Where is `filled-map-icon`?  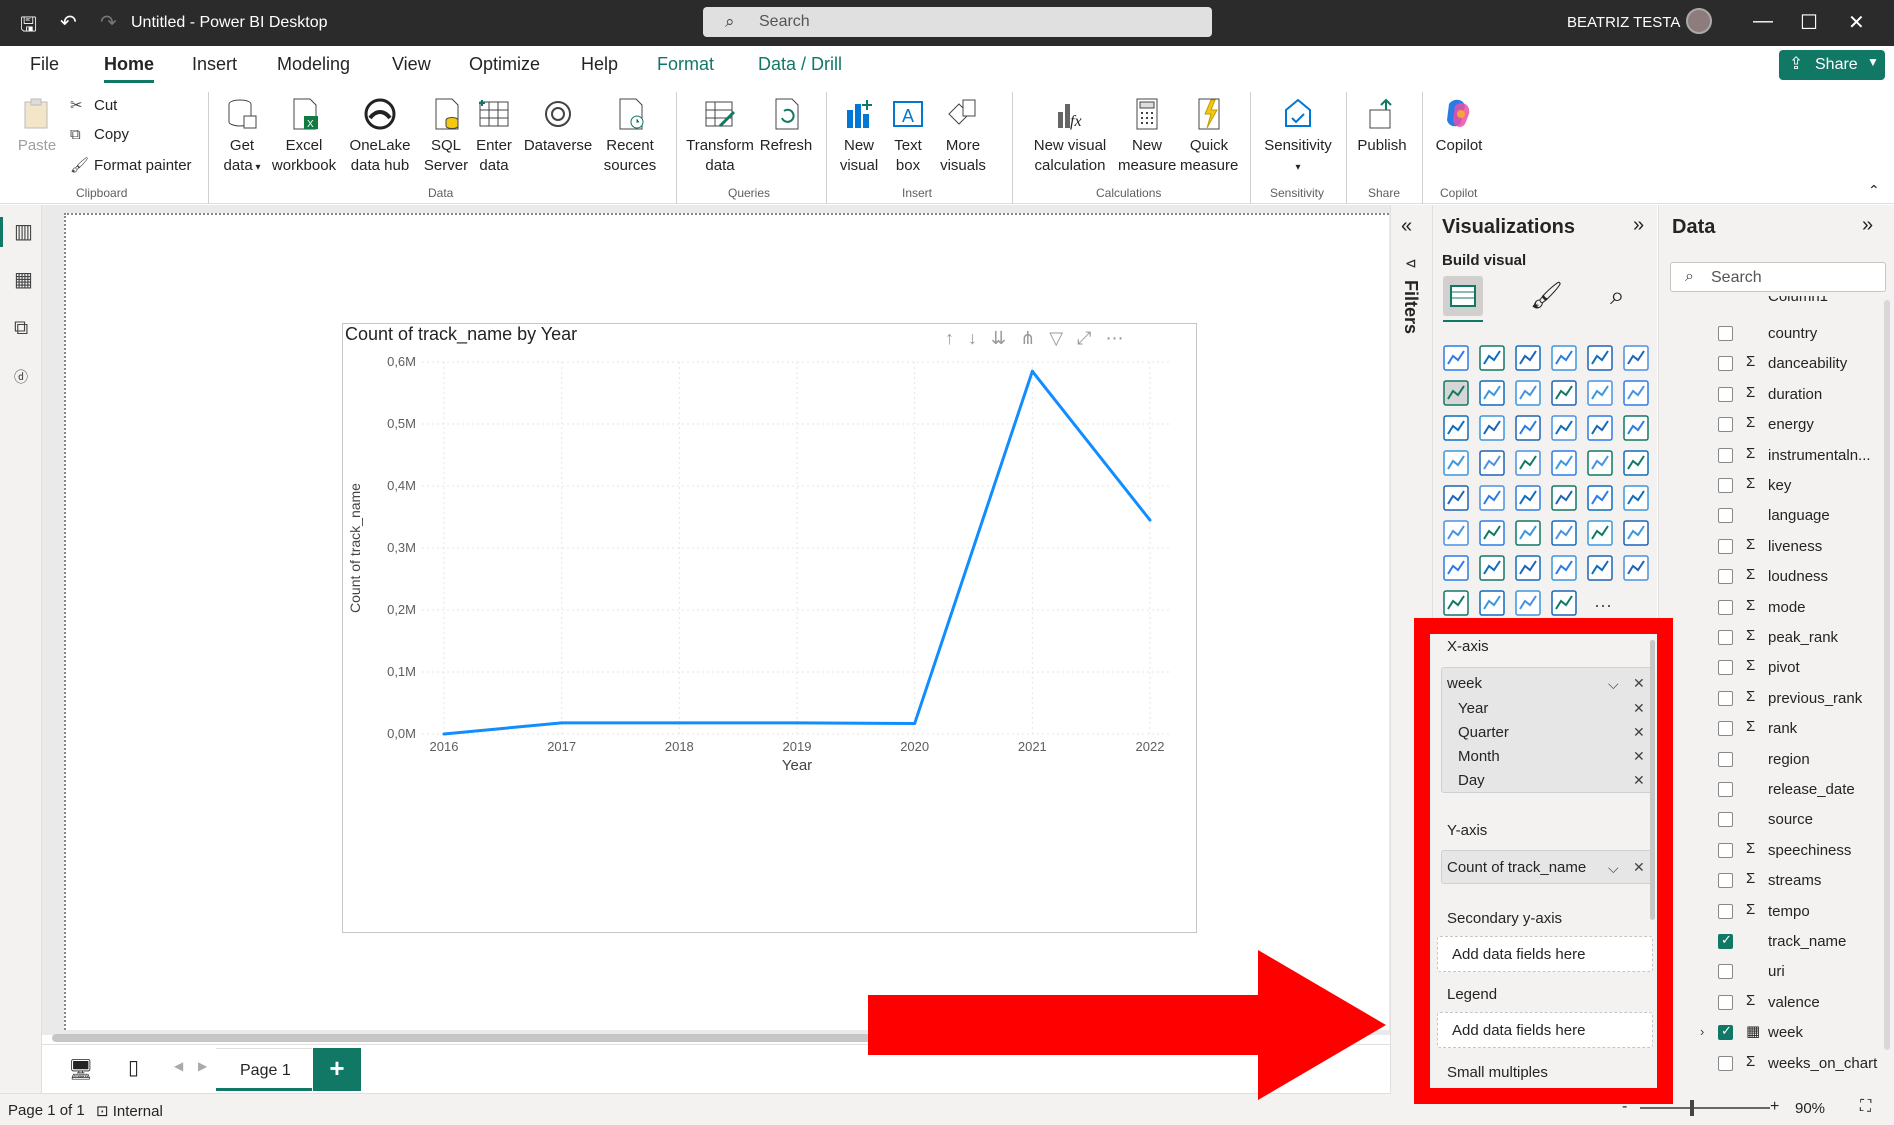
filled-map-icon is located at coordinates (1528, 463).